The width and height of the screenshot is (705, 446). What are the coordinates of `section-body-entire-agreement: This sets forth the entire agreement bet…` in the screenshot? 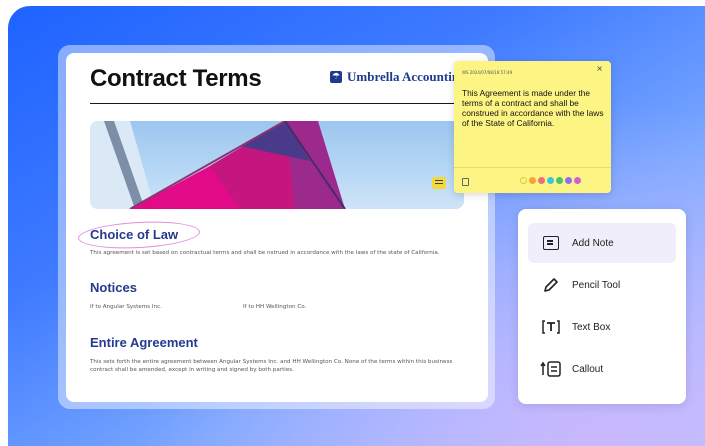 It's located at (271, 366).